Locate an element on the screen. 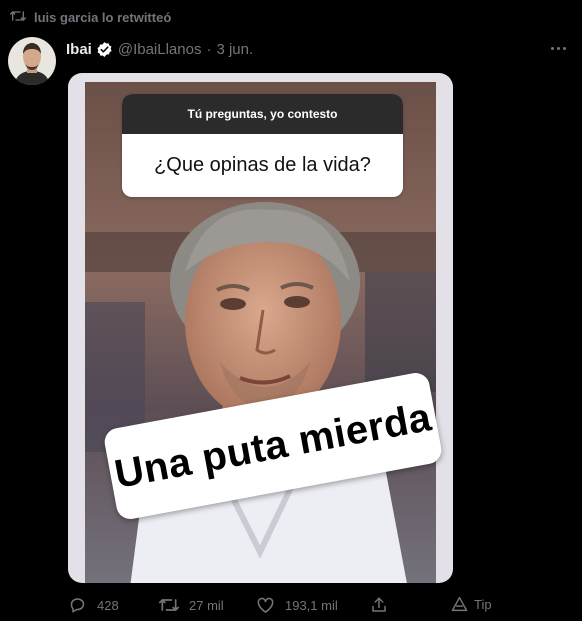 The image size is (582, 621). more-icon is located at coordinates (558, 48).